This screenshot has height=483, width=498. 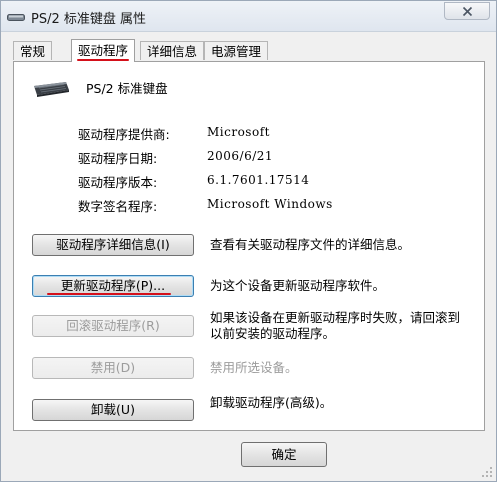 I want to click on signer-value: Microsoft Windows, so click(x=270, y=204).